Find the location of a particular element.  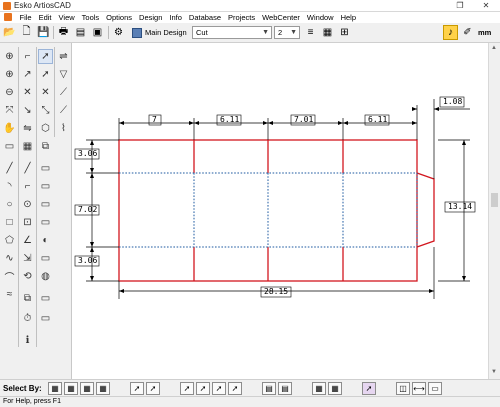

info-icon: ℹ is located at coordinates (27, 340).